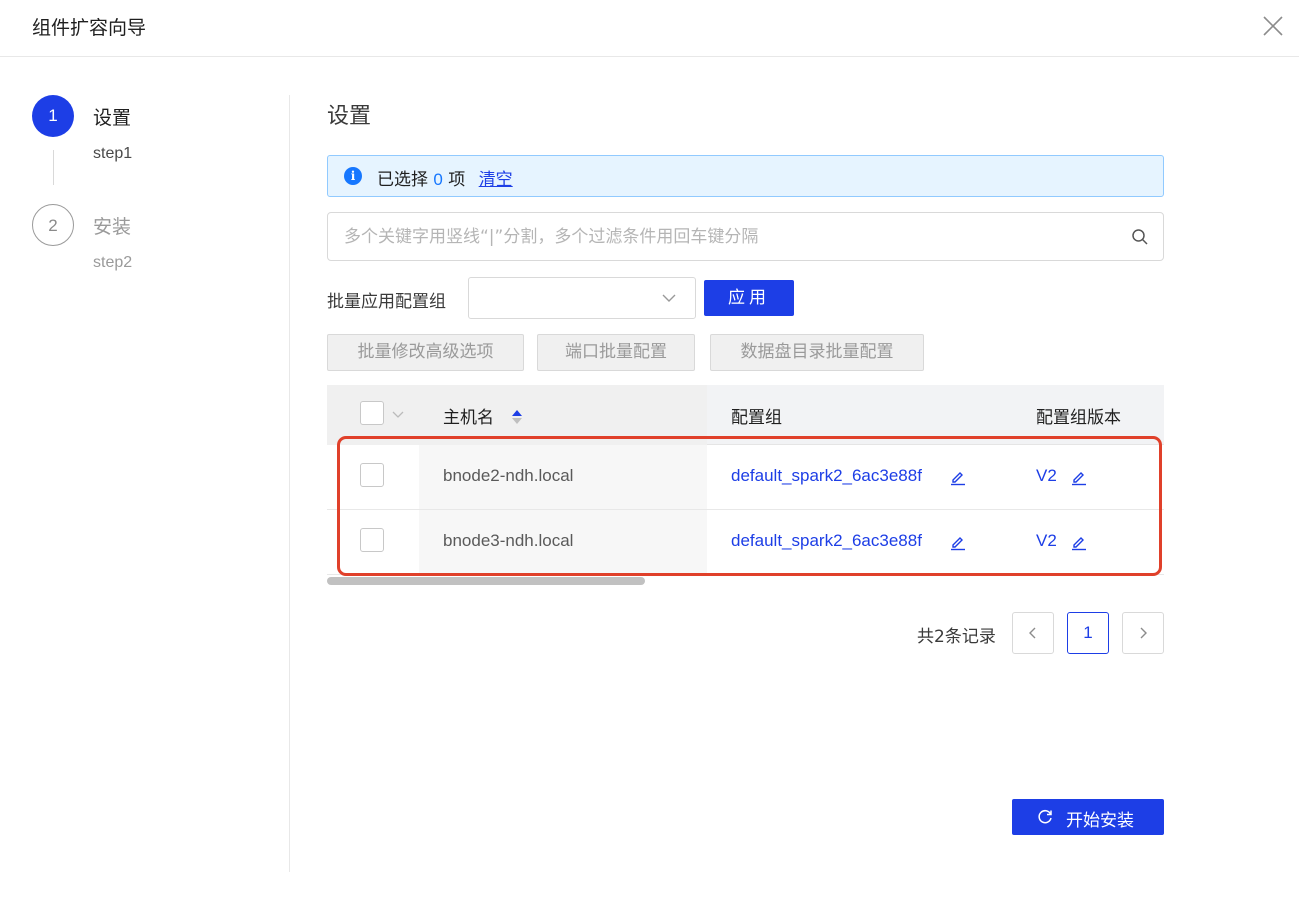 This screenshot has height=905, width=1299. What do you see at coordinates (508, 475) in the screenshot?
I see `host-name: bnode2-ndh.local` at bounding box center [508, 475].